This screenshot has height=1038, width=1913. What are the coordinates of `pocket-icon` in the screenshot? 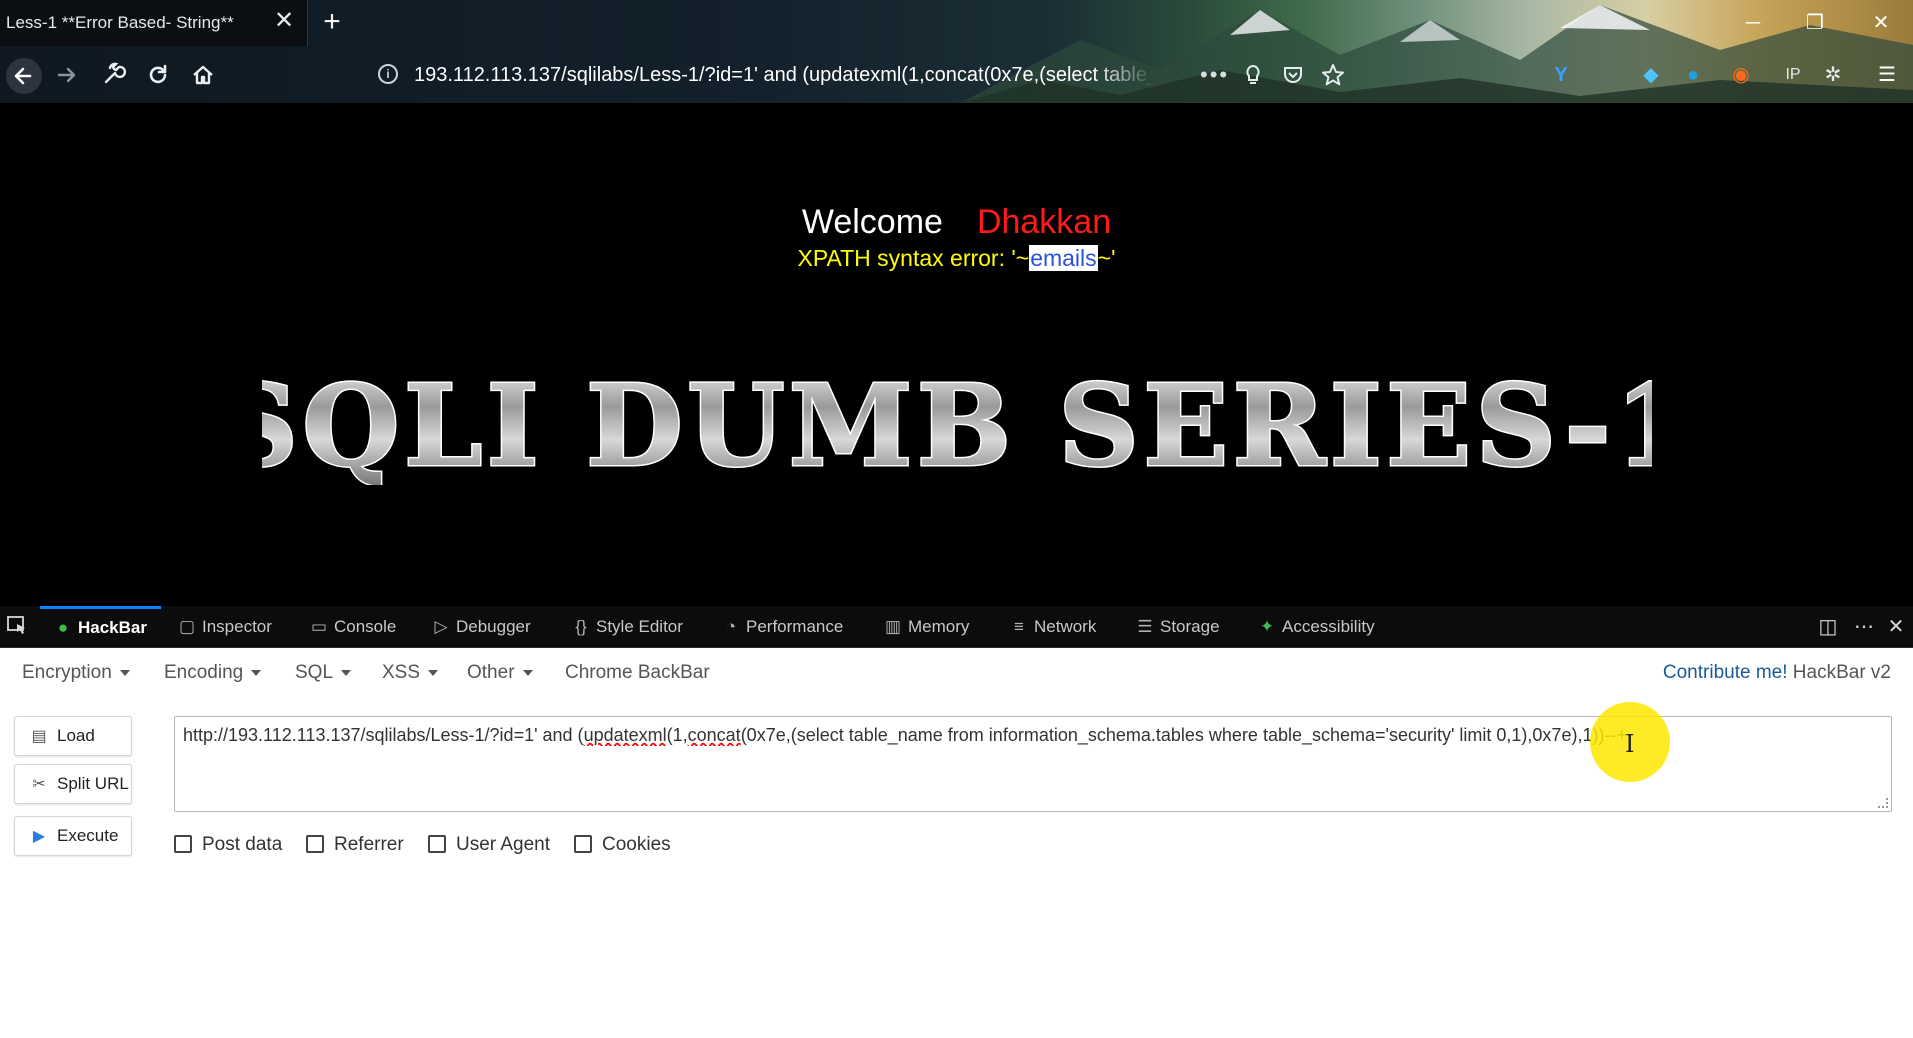 It's located at (1293, 75).